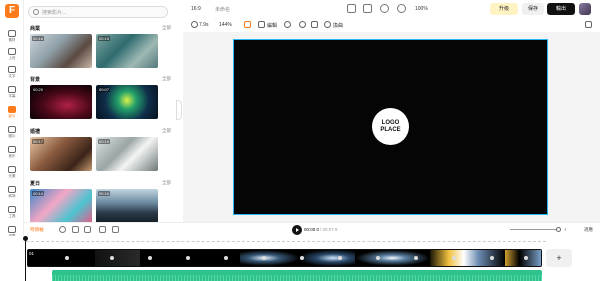 The height and width of the screenshot is (281, 600). Describe the element at coordinates (104, 141) in the screenshot. I see `duration-badge: 00:19` at that location.